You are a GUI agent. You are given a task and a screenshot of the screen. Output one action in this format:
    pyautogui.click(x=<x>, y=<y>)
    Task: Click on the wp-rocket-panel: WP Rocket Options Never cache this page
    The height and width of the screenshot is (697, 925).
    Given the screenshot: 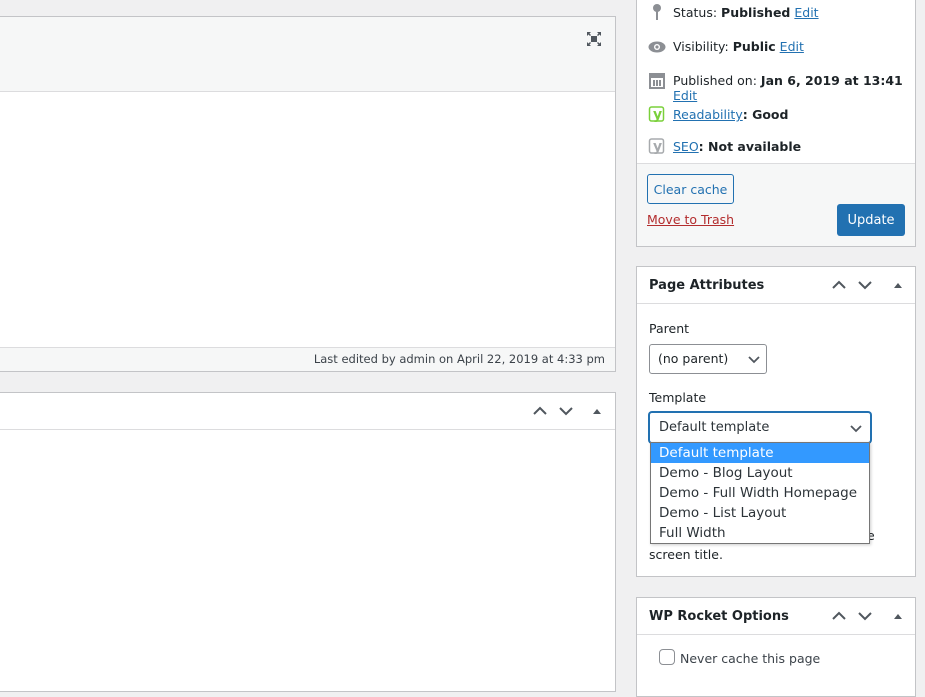 What is the action you would take?
    pyautogui.click(x=776, y=647)
    